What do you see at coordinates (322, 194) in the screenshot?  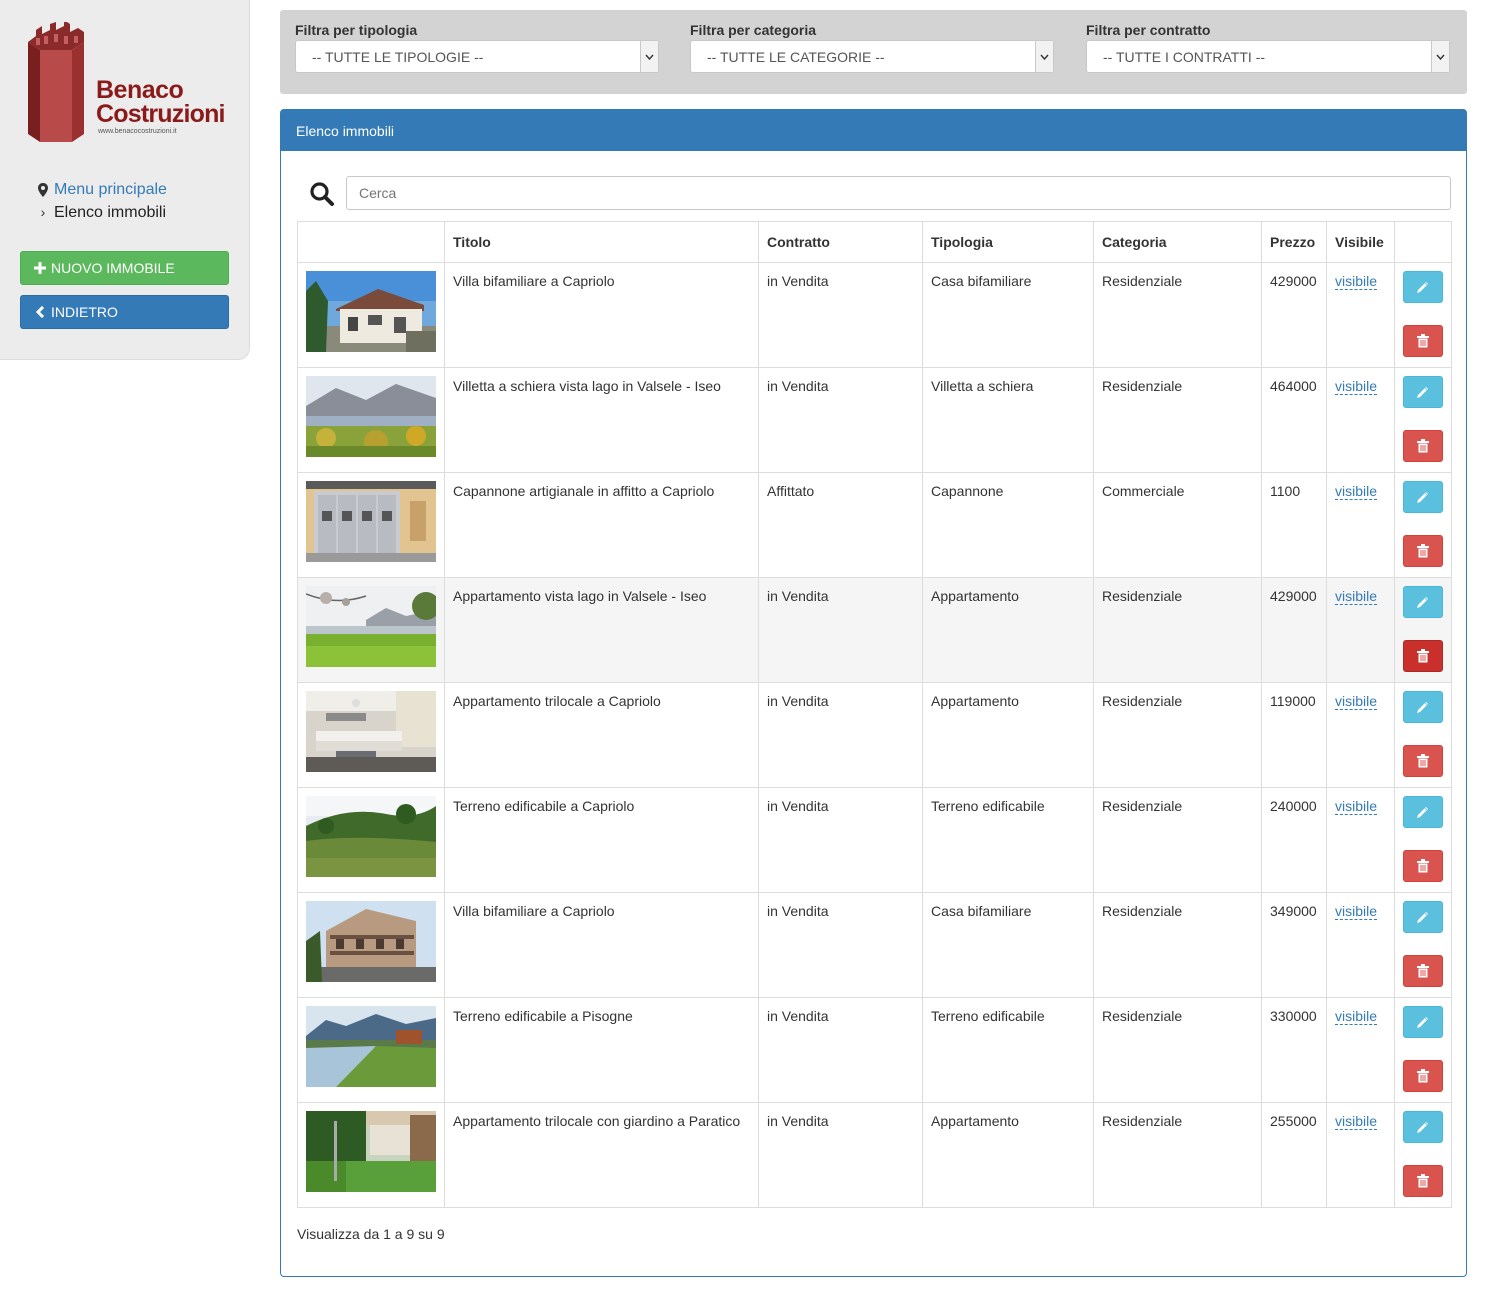 I see `search-icon` at bounding box center [322, 194].